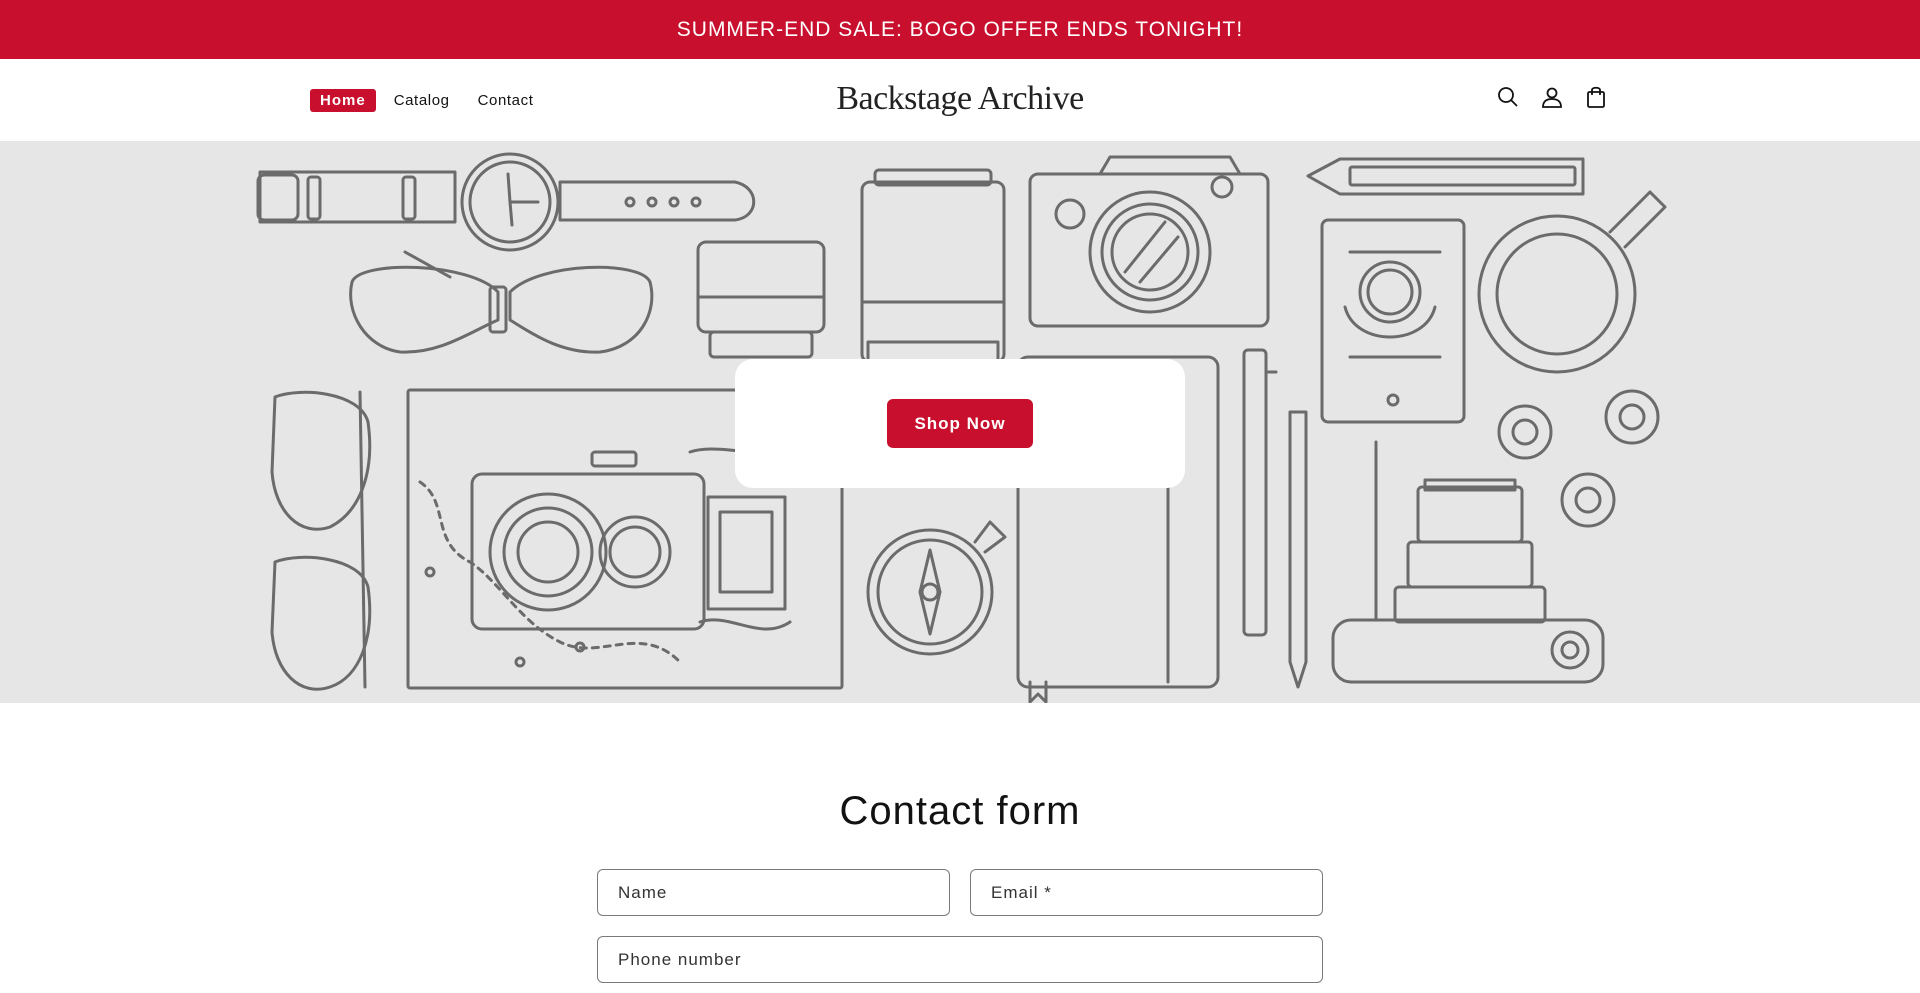 This screenshot has height=993, width=1920. What do you see at coordinates (321, 540) in the screenshot?
I see `sunglasses-illustration` at bounding box center [321, 540].